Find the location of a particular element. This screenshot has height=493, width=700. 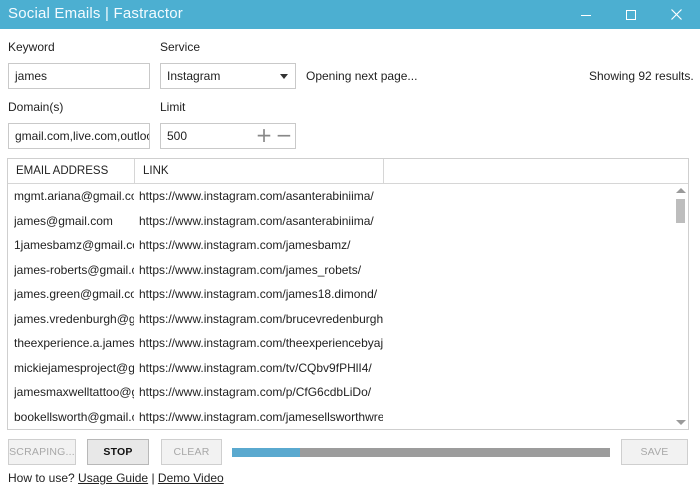

increment-button: + is located at coordinates (264, 136).